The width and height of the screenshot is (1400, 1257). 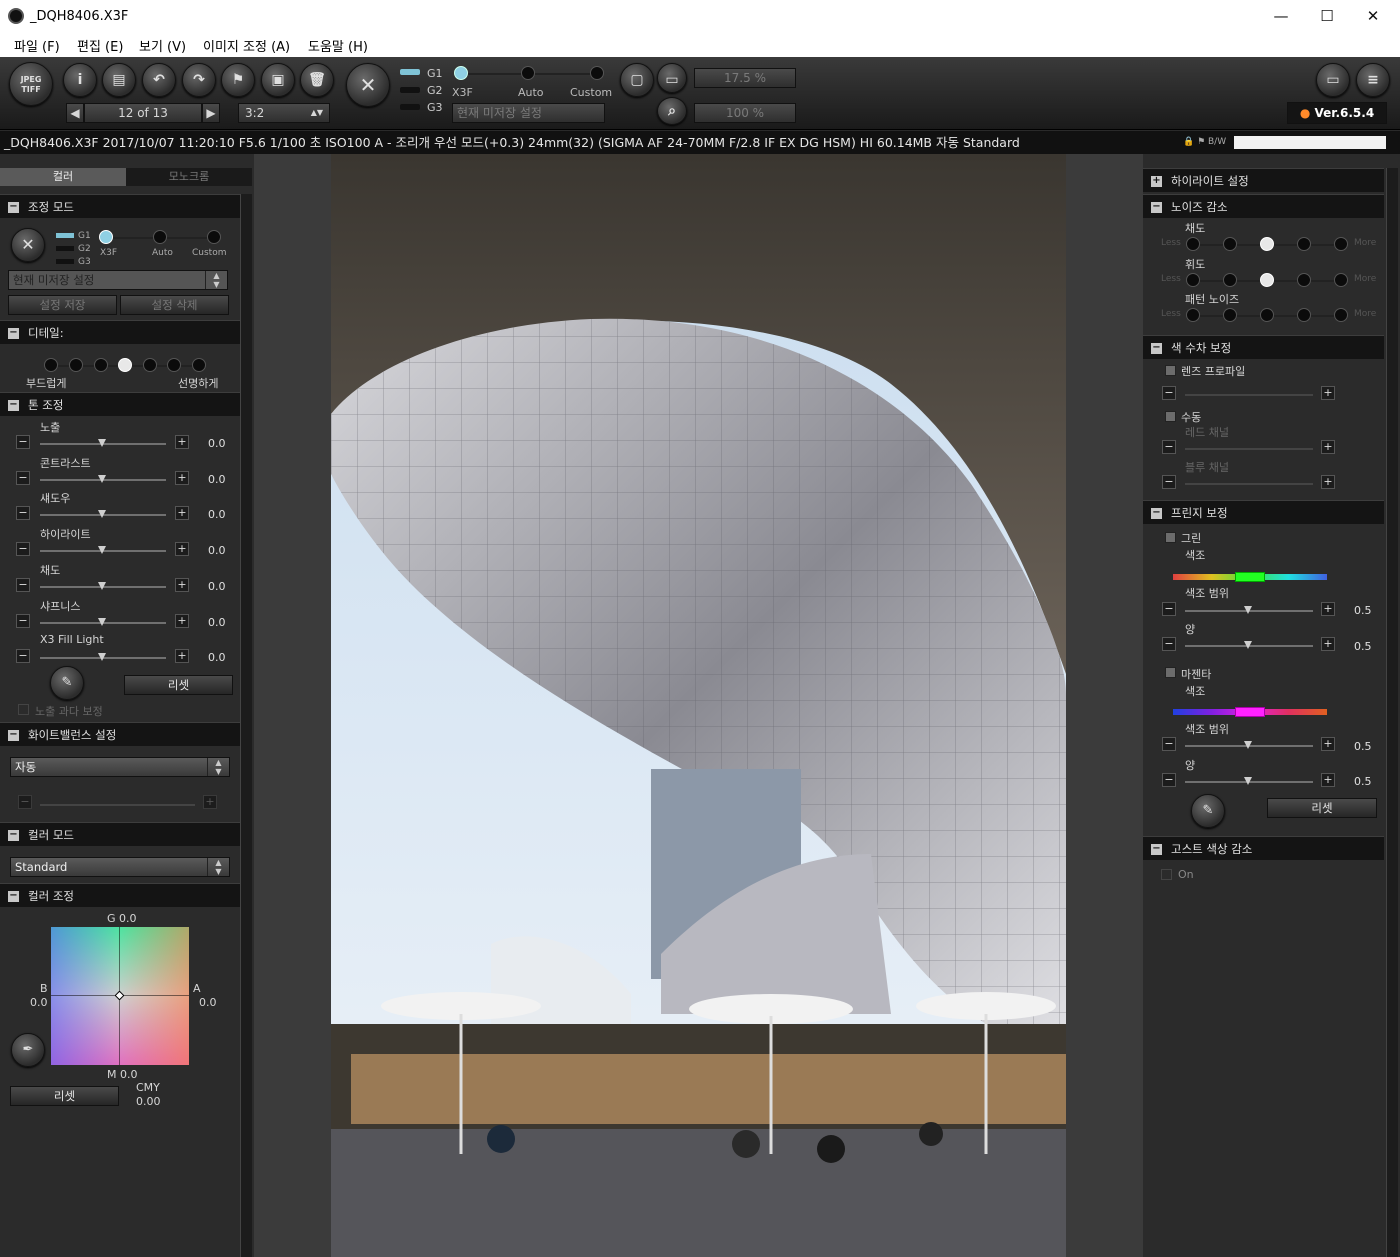 What do you see at coordinates (1328, 744) in the screenshot?
I see `magenta-range-plus: +` at bounding box center [1328, 744].